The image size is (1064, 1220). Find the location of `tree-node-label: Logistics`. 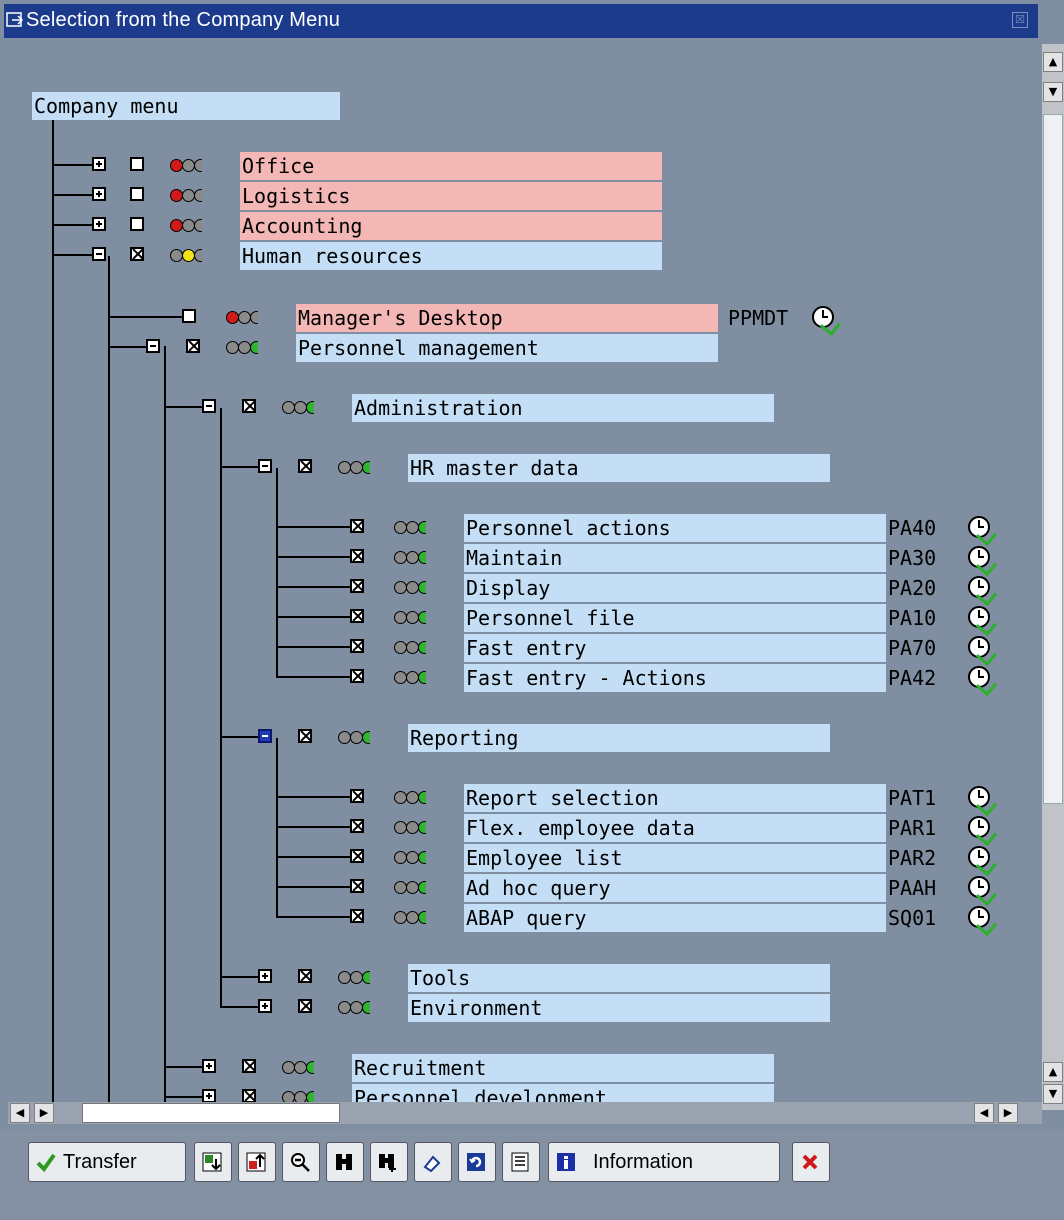

tree-node-label: Logistics is located at coordinates (451, 196).